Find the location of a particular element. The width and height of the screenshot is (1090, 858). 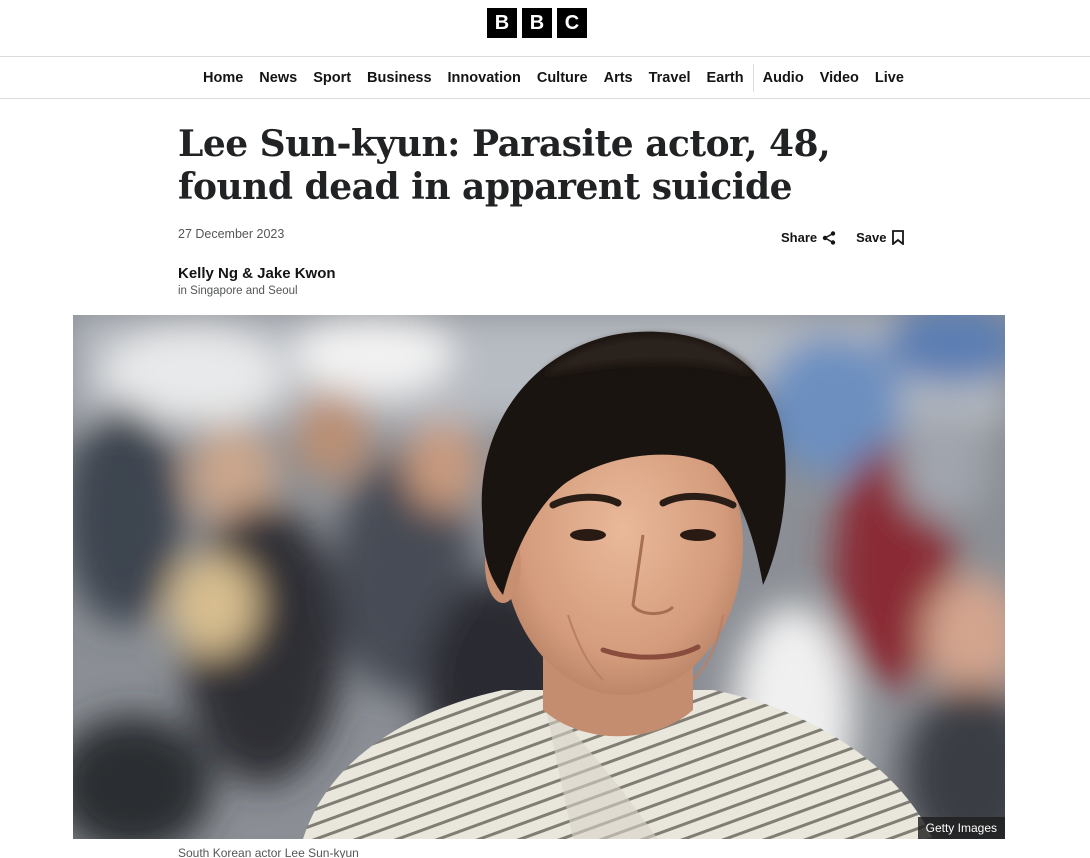

nav-item-sport: Sport is located at coordinates (332, 78).